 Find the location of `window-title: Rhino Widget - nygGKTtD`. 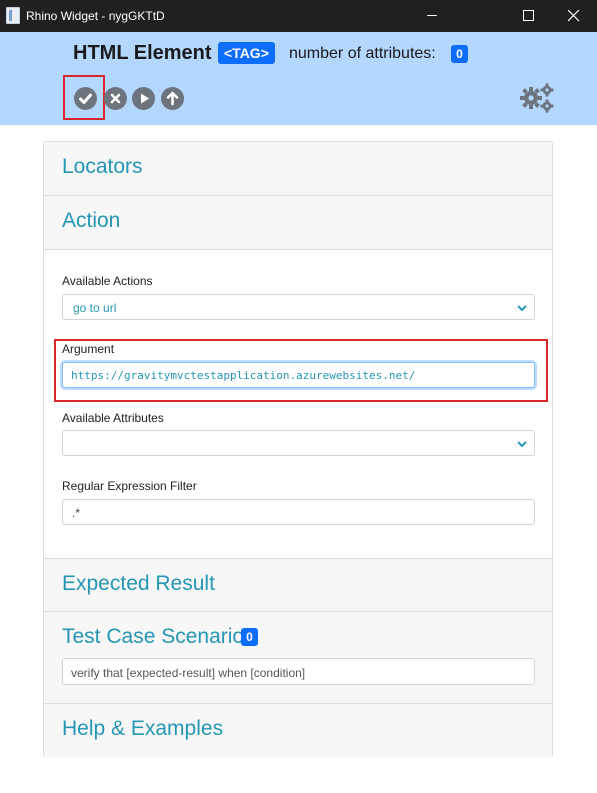

window-title: Rhino Widget - nygGKTtD is located at coordinates (95, 16).